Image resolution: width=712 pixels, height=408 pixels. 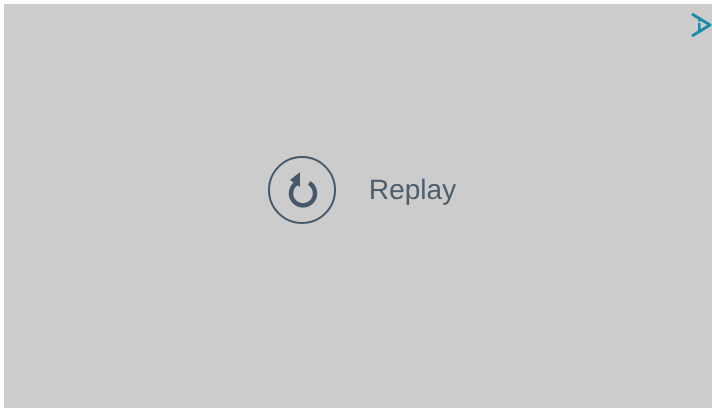 I want to click on replay-icon, so click(x=301, y=189).